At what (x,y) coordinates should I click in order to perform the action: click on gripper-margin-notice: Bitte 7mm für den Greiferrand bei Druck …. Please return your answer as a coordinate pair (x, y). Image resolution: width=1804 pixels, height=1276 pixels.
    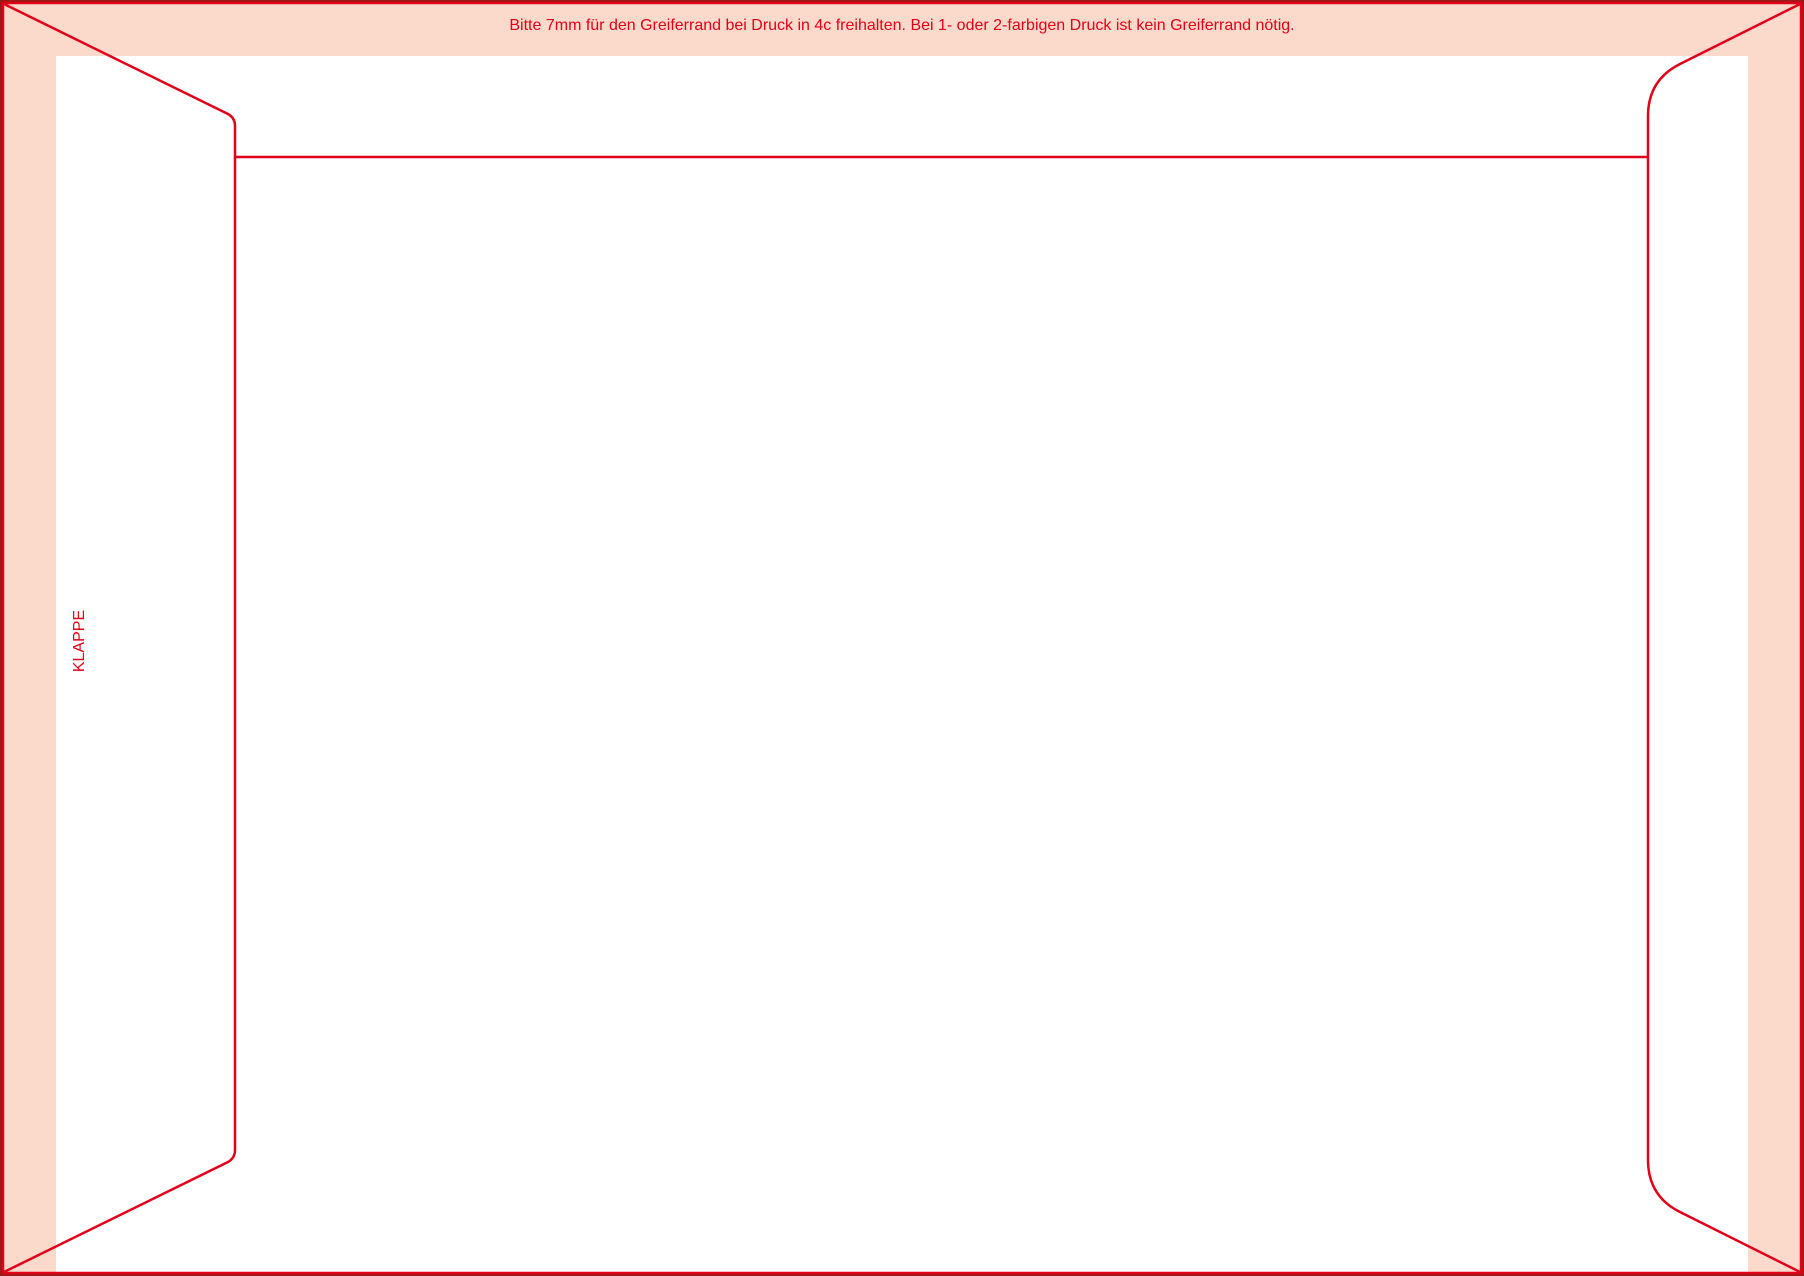
    Looking at the image, I should click on (902, 25).